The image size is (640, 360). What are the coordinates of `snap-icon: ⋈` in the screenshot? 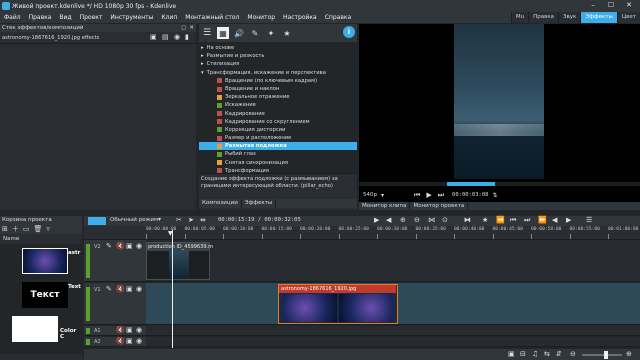 It's located at (431, 220).